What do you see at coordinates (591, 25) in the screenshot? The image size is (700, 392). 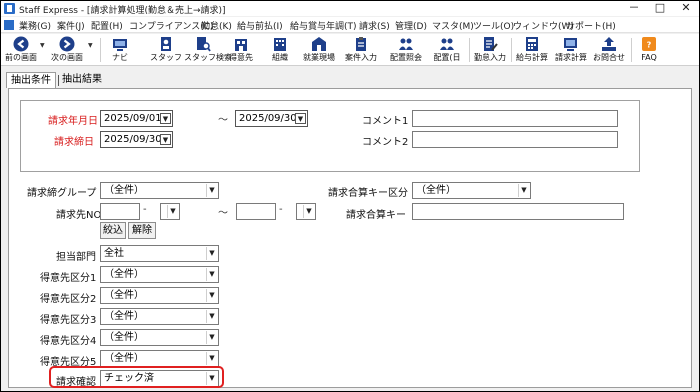 I see `menu-support: サポート(H)` at bounding box center [591, 25].